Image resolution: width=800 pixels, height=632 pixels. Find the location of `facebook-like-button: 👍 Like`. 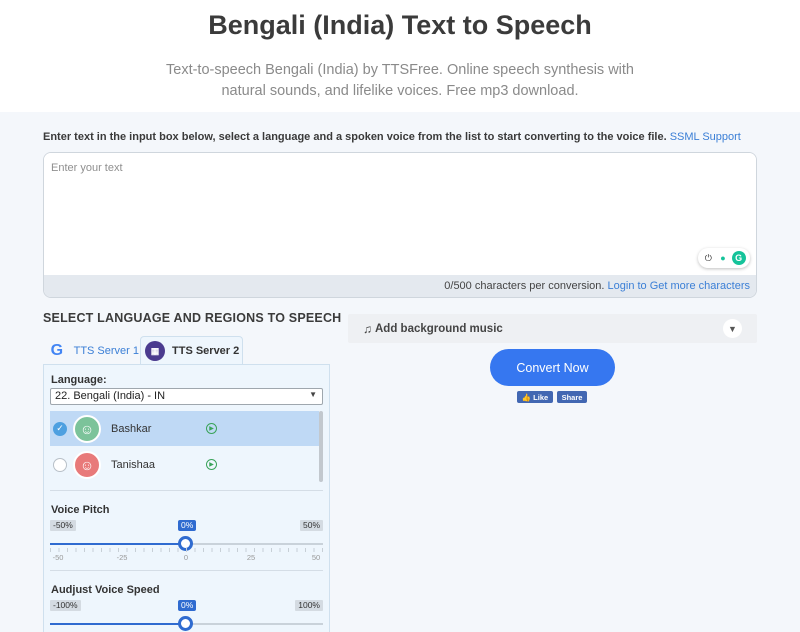

facebook-like-button: 👍 Like is located at coordinates (535, 397).